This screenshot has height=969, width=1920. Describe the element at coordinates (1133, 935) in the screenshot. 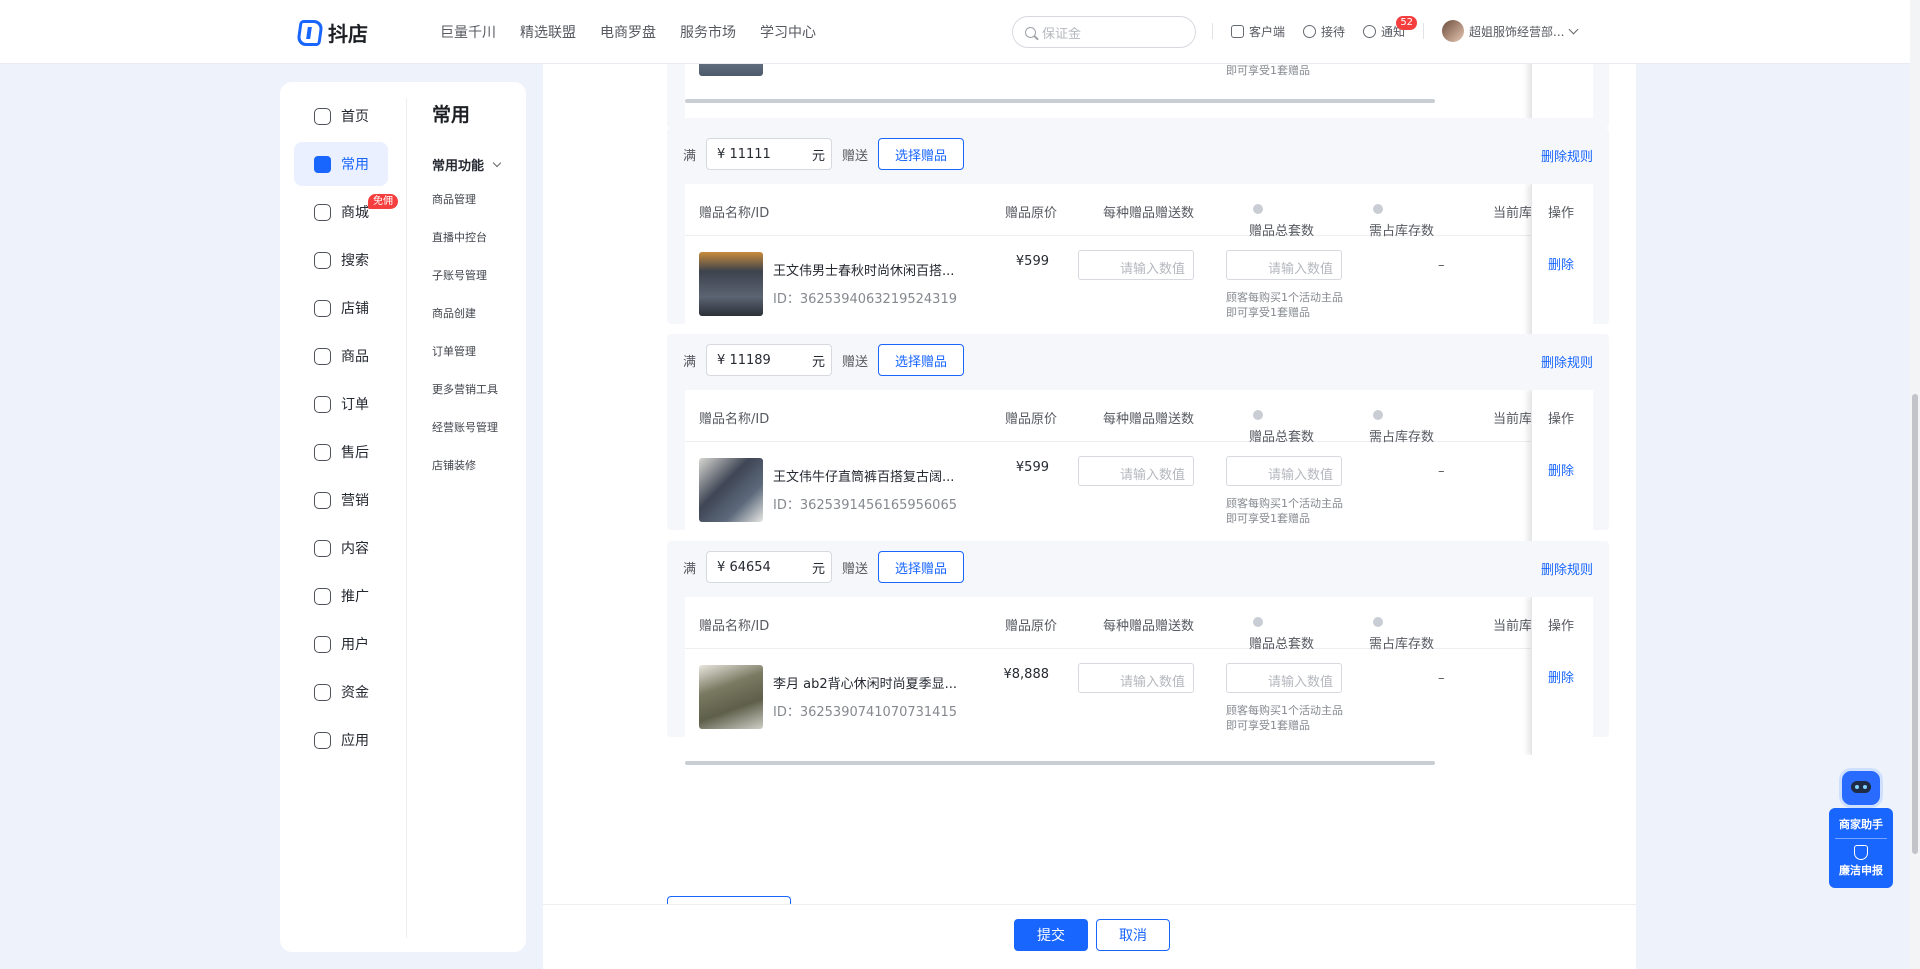

I see `cancel-button: 取消` at that location.